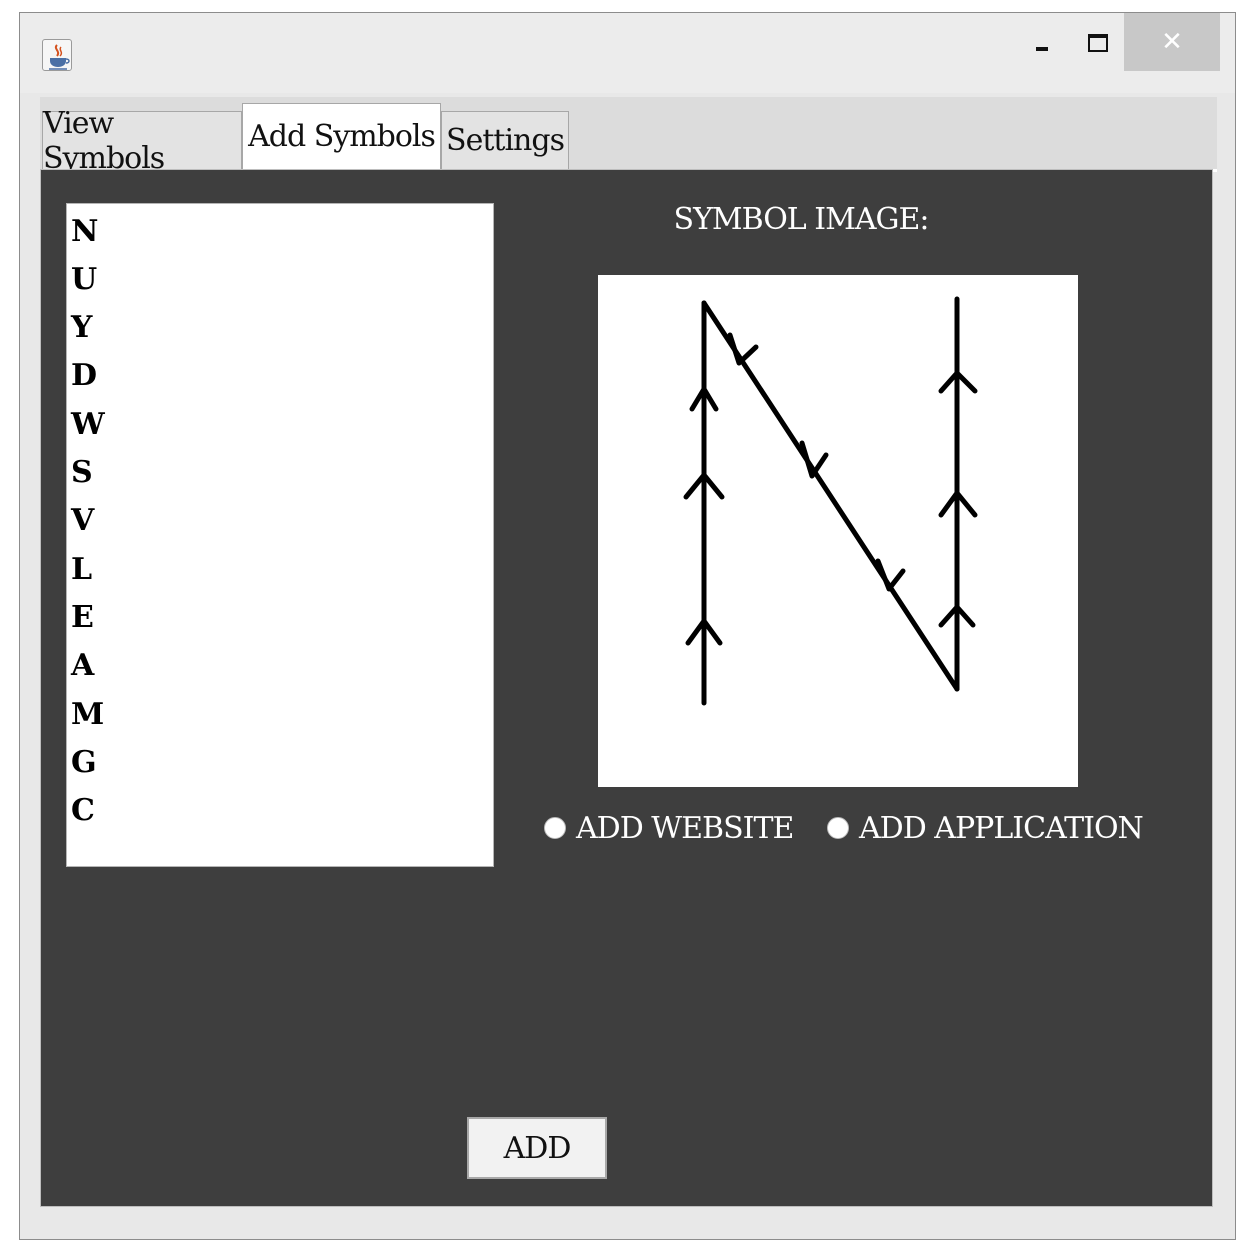  Describe the element at coordinates (801, 219) in the screenshot. I see `symbol-image-label: SYMBOL IMAGE:` at that location.